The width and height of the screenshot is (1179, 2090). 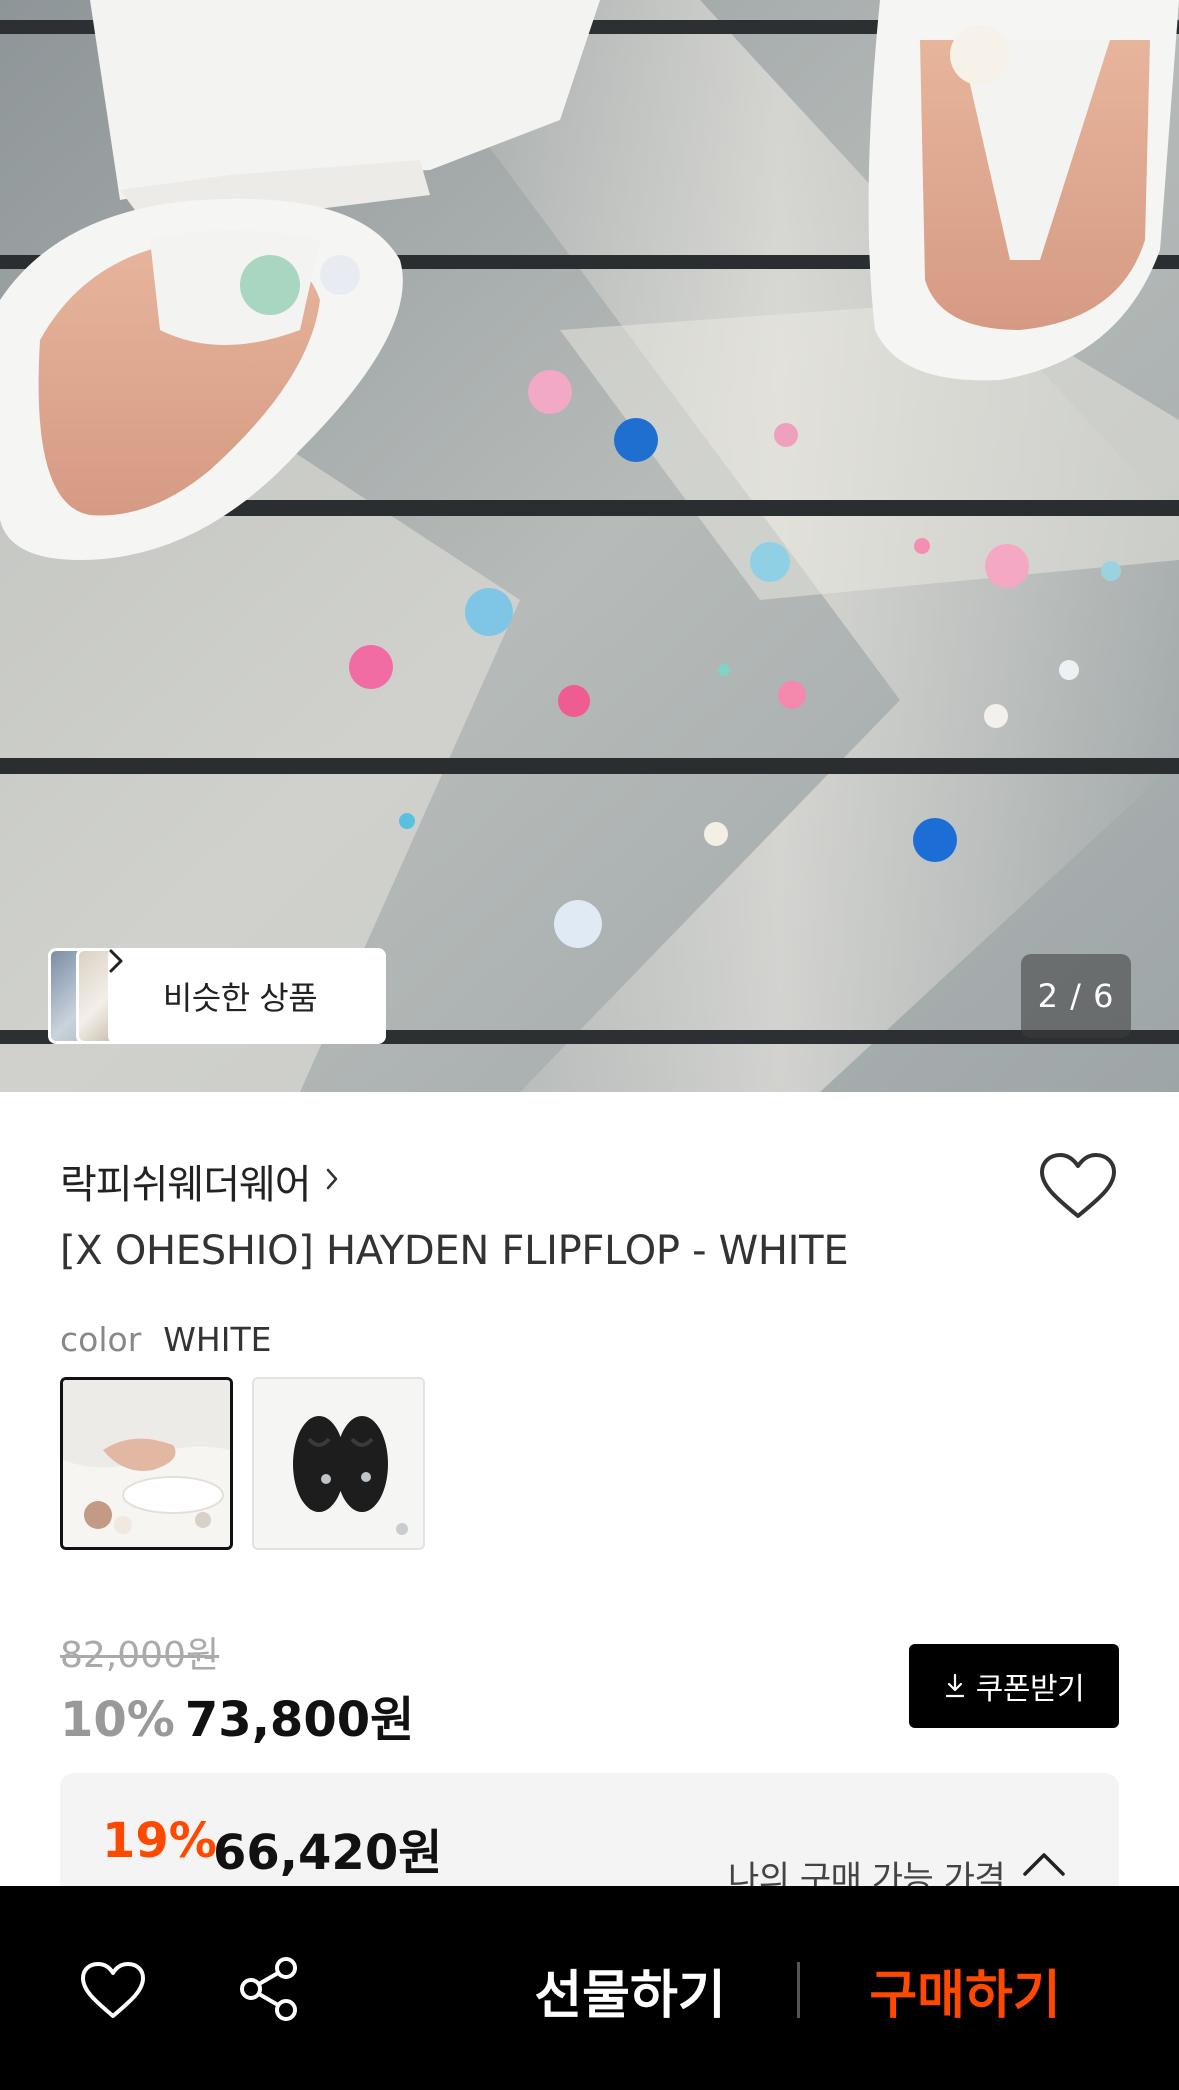 What do you see at coordinates (1044, 1866) in the screenshot?
I see `chevron-up-icon` at bounding box center [1044, 1866].